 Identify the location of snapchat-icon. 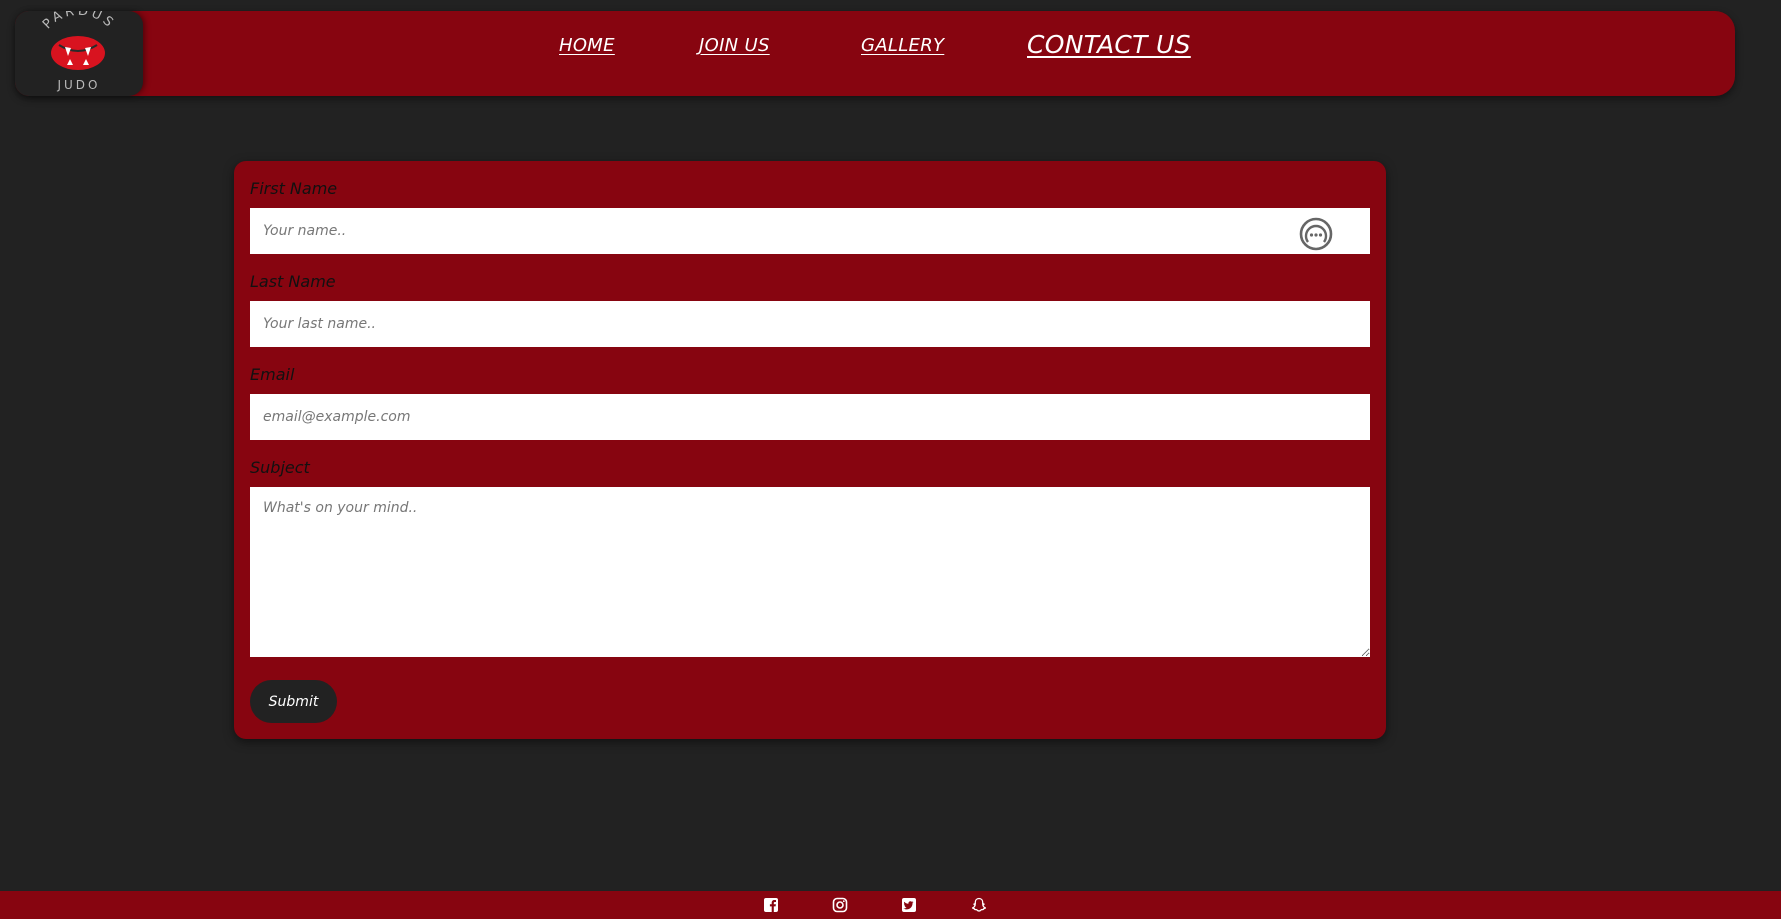
(979, 905).